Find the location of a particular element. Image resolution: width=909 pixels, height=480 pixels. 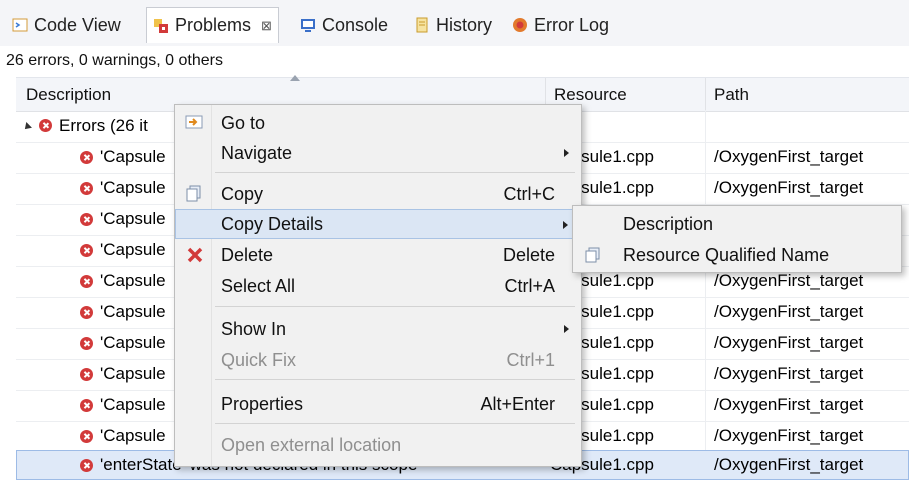

menu-shortcut: Ctrl+1 is located at coordinates (530, 360).